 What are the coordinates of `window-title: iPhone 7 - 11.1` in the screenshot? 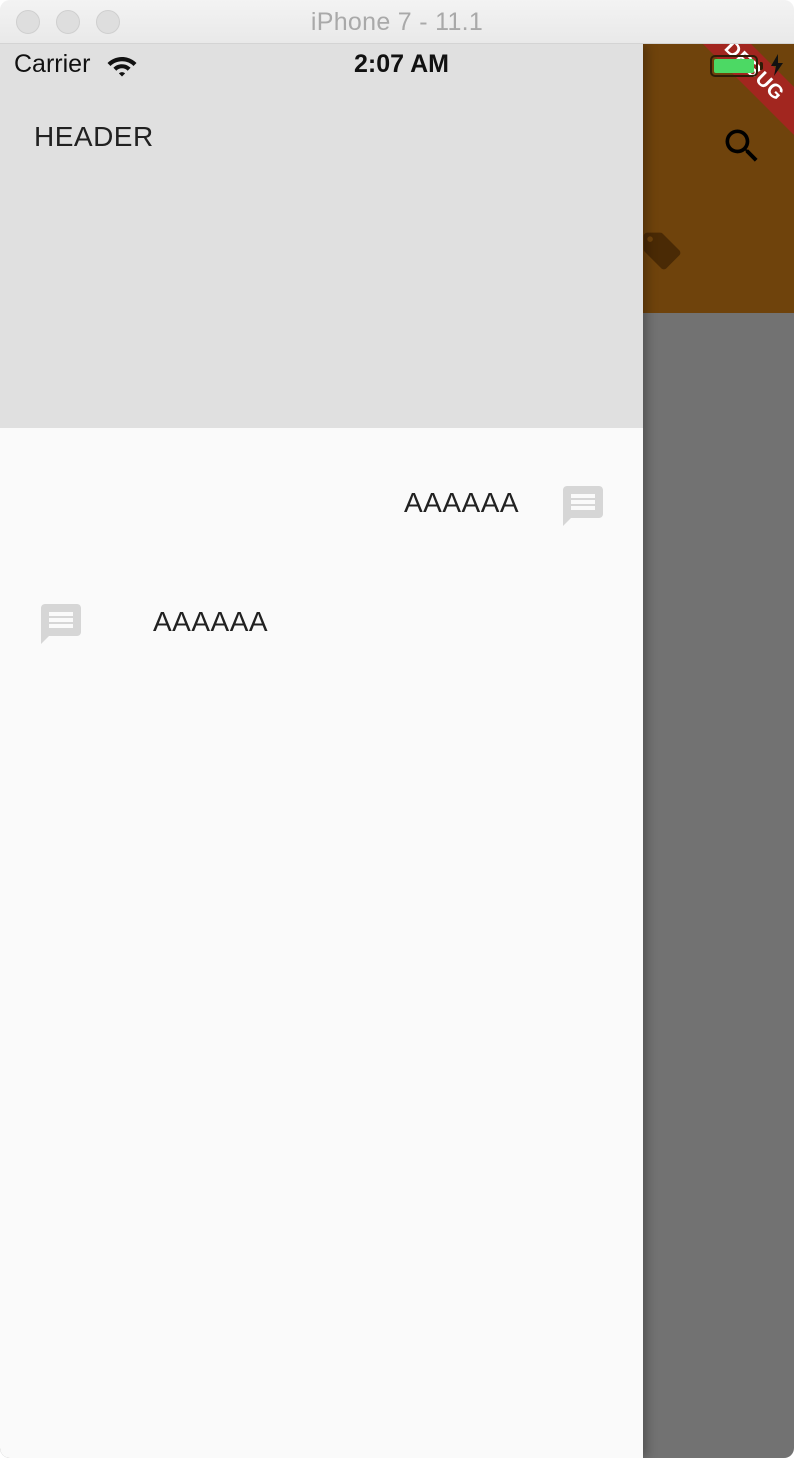 It's located at (397, 22).